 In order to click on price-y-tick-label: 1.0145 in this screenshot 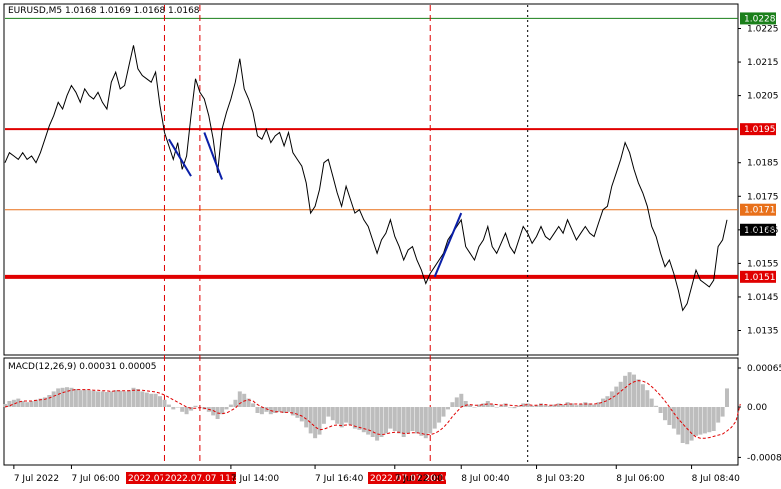, I will do `click(763, 298)`.